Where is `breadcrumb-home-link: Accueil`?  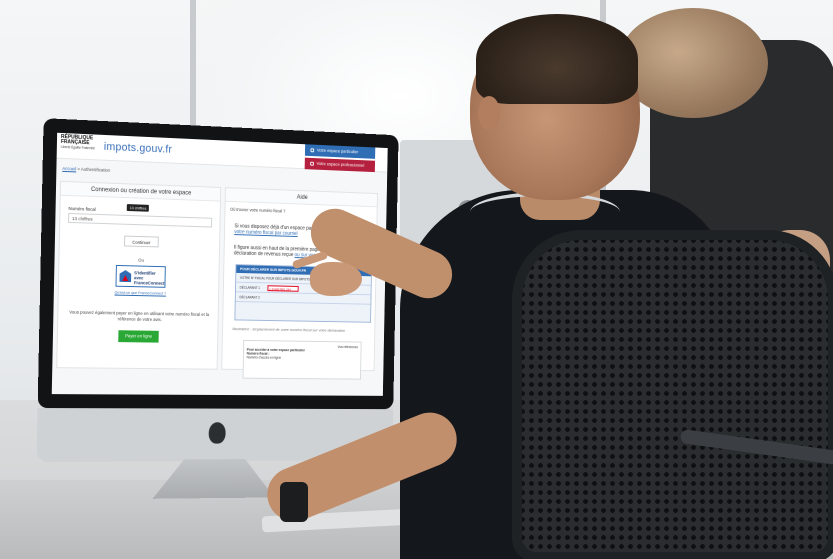 breadcrumb-home-link: Accueil is located at coordinates (69, 169).